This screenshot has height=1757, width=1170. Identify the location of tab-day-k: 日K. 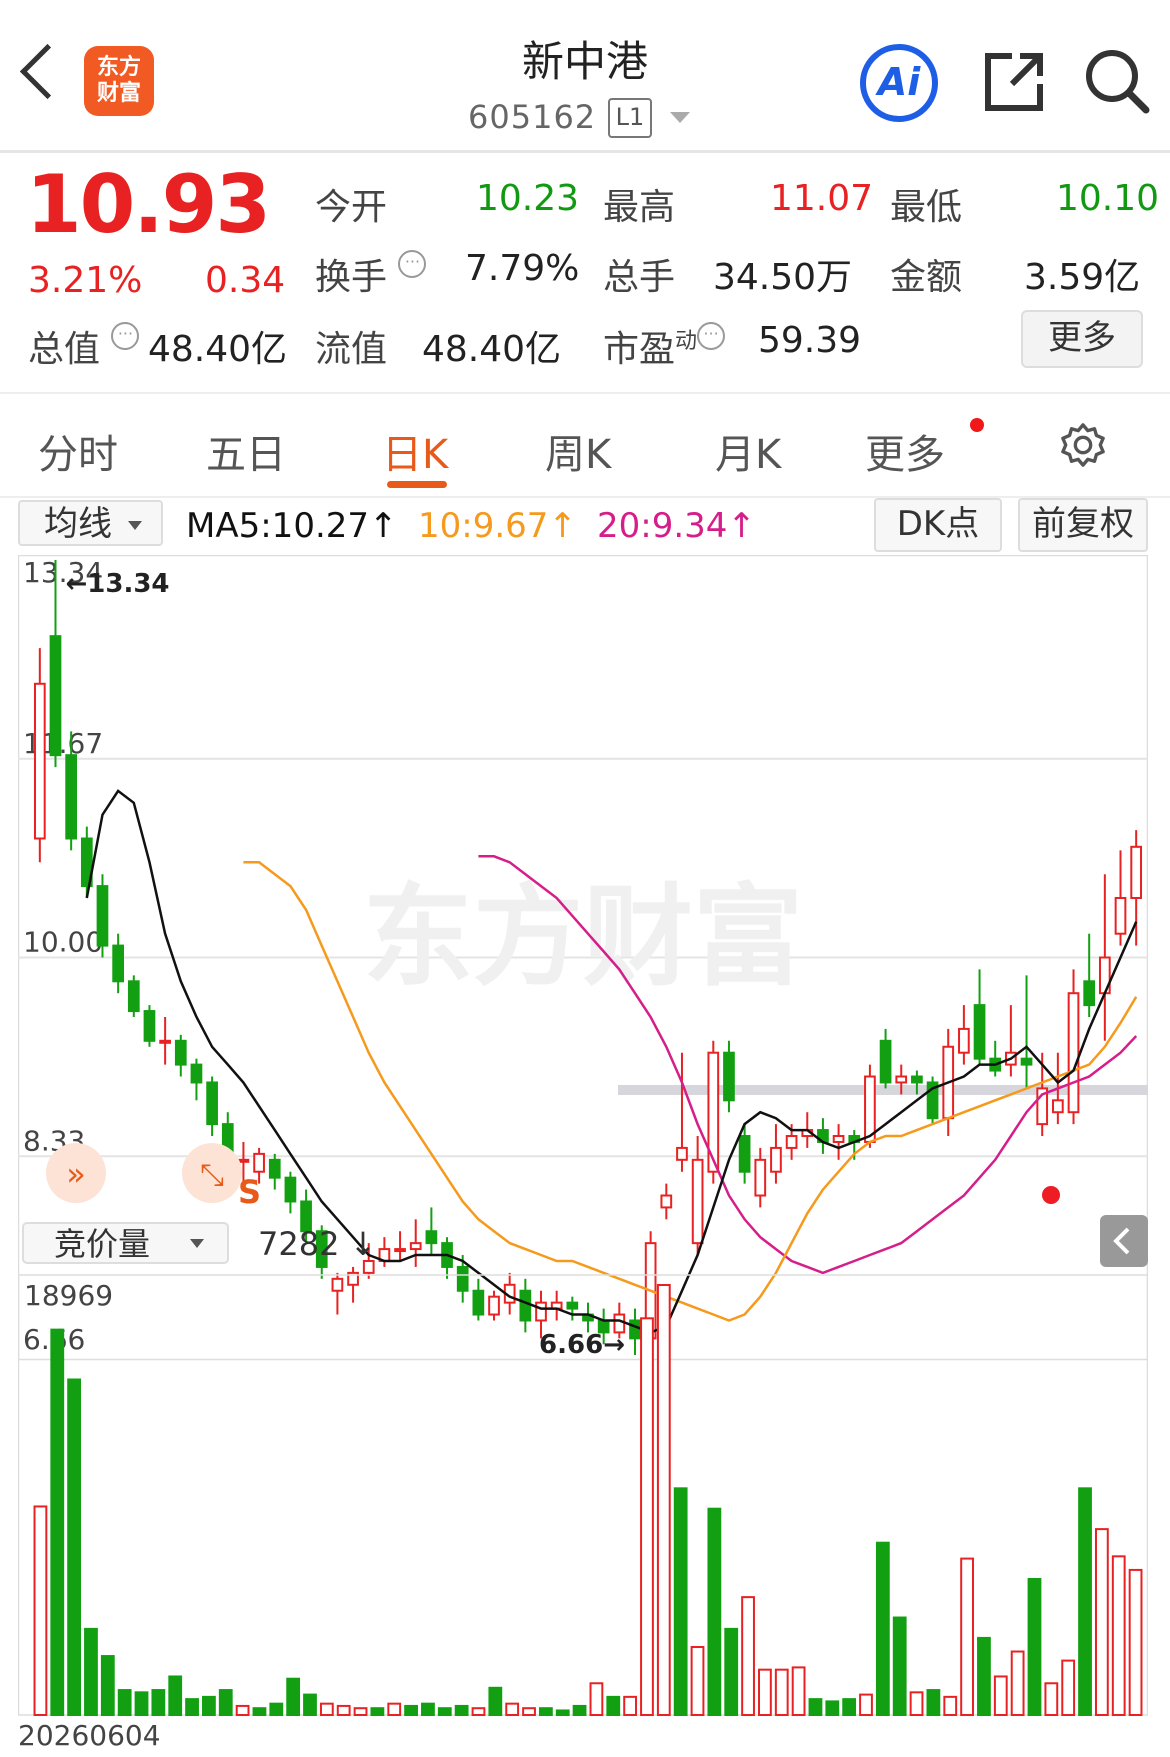
(415, 451).